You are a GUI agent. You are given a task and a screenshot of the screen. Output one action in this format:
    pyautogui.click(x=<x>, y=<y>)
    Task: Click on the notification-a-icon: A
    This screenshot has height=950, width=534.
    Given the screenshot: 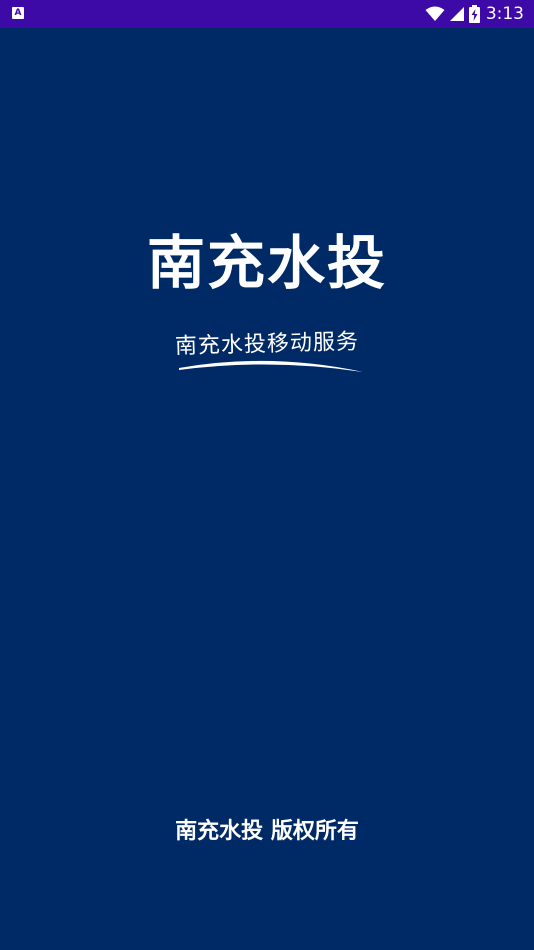 What is the action you would take?
    pyautogui.click(x=18, y=13)
    